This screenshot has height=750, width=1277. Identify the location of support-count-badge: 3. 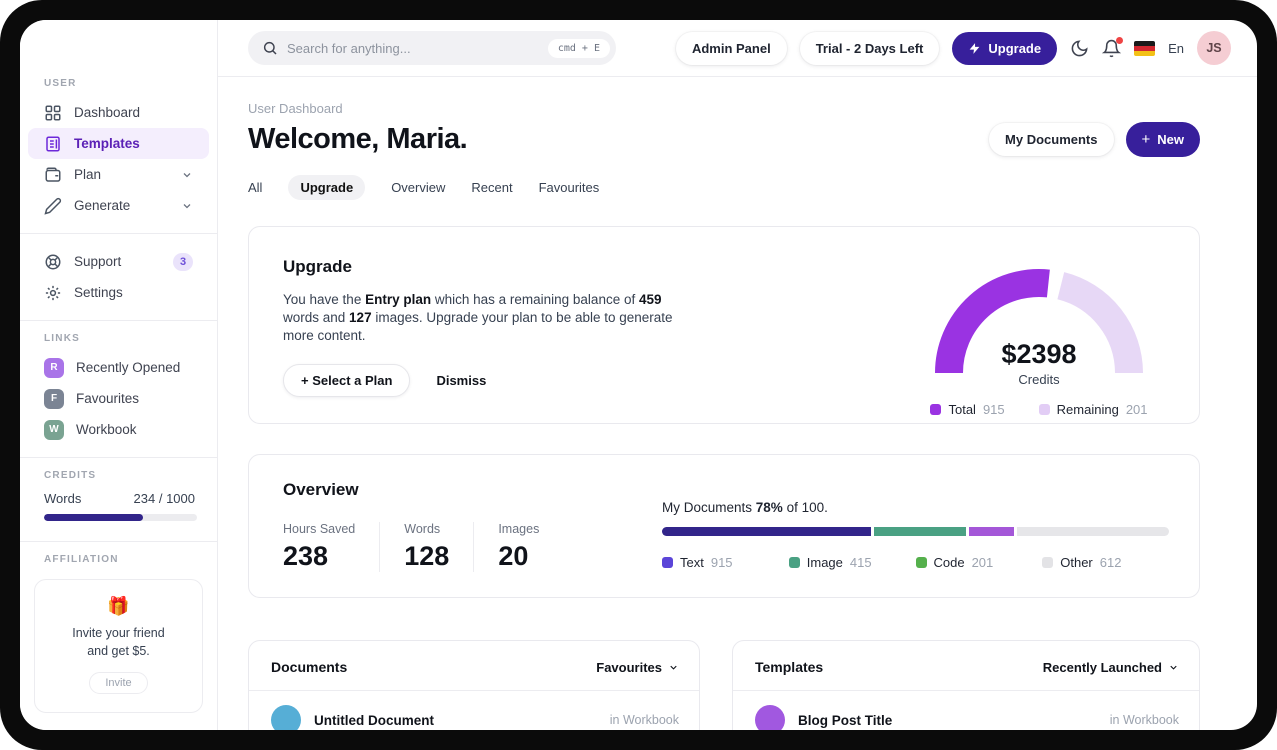
(183, 261).